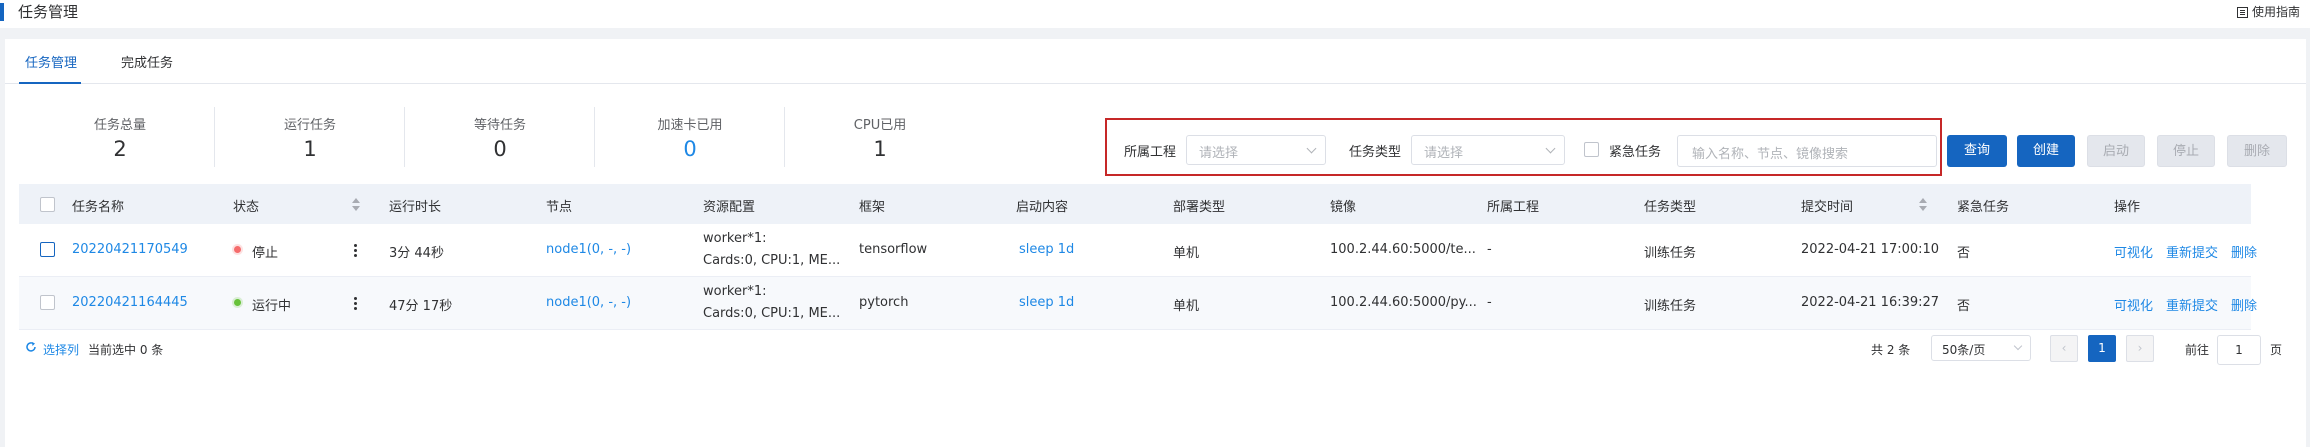  I want to click on status-dot, so click(237, 302).